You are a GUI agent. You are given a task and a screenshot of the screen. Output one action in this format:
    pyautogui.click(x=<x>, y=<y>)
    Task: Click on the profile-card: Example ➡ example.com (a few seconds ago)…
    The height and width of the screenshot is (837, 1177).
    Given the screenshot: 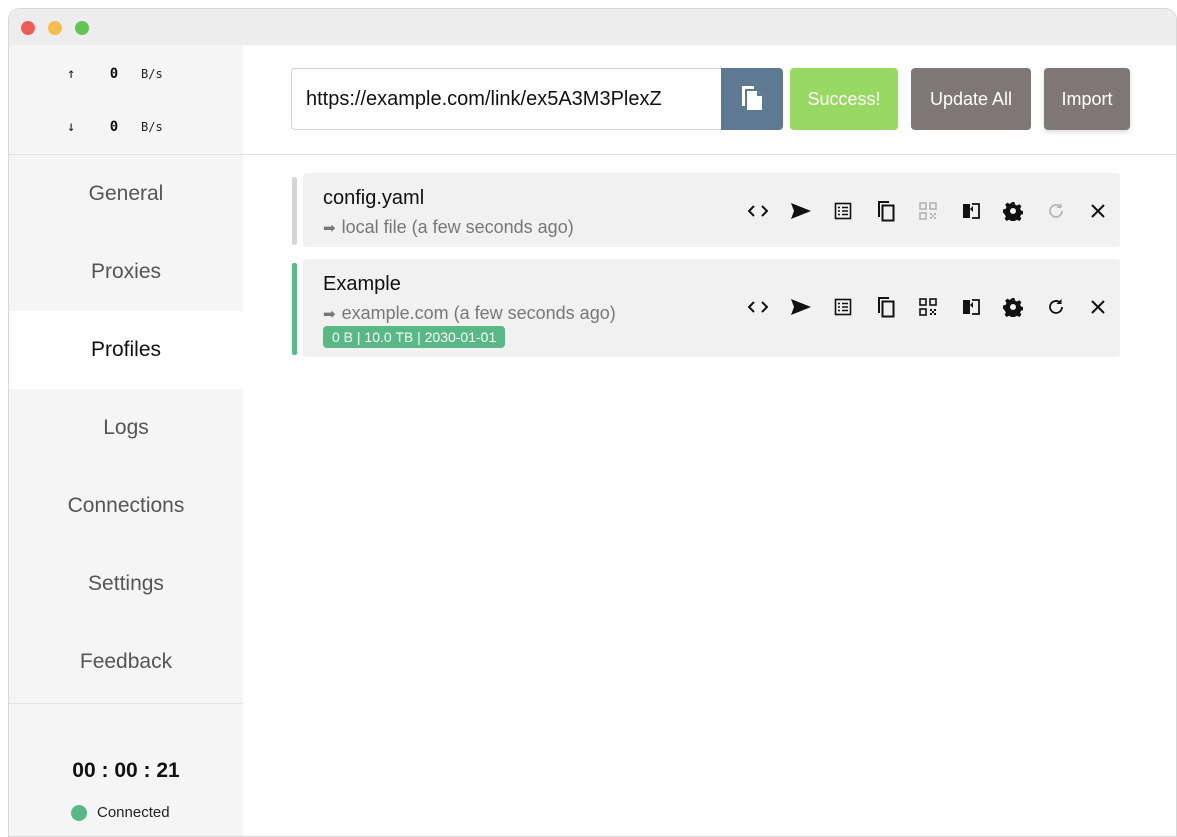 What is the action you would take?
    pyautogui.click(x=706, y=308)
    